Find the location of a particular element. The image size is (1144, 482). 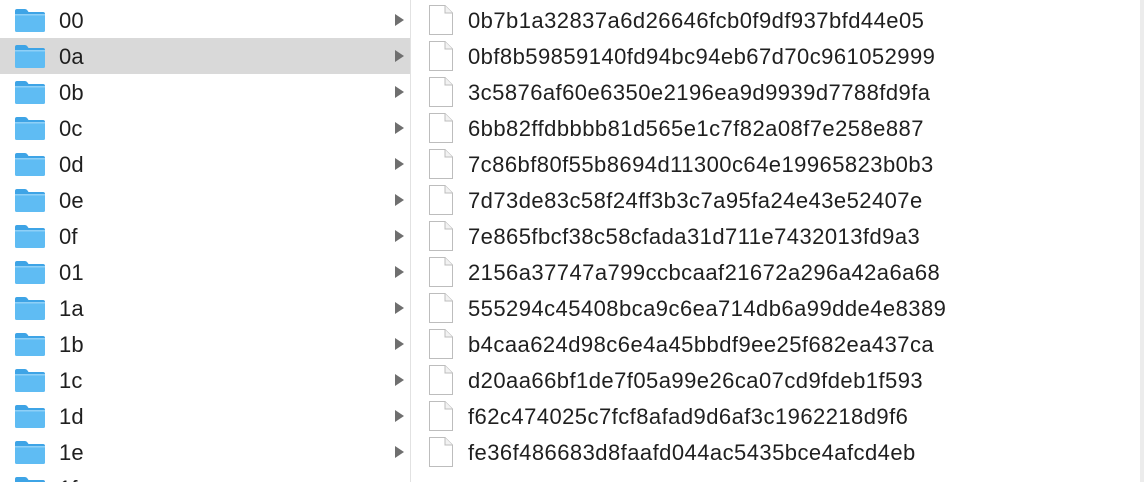

file-name: 7c86bf80f55b8694d11300c64e19965823b0b3 is located at coordinates (701, 164).